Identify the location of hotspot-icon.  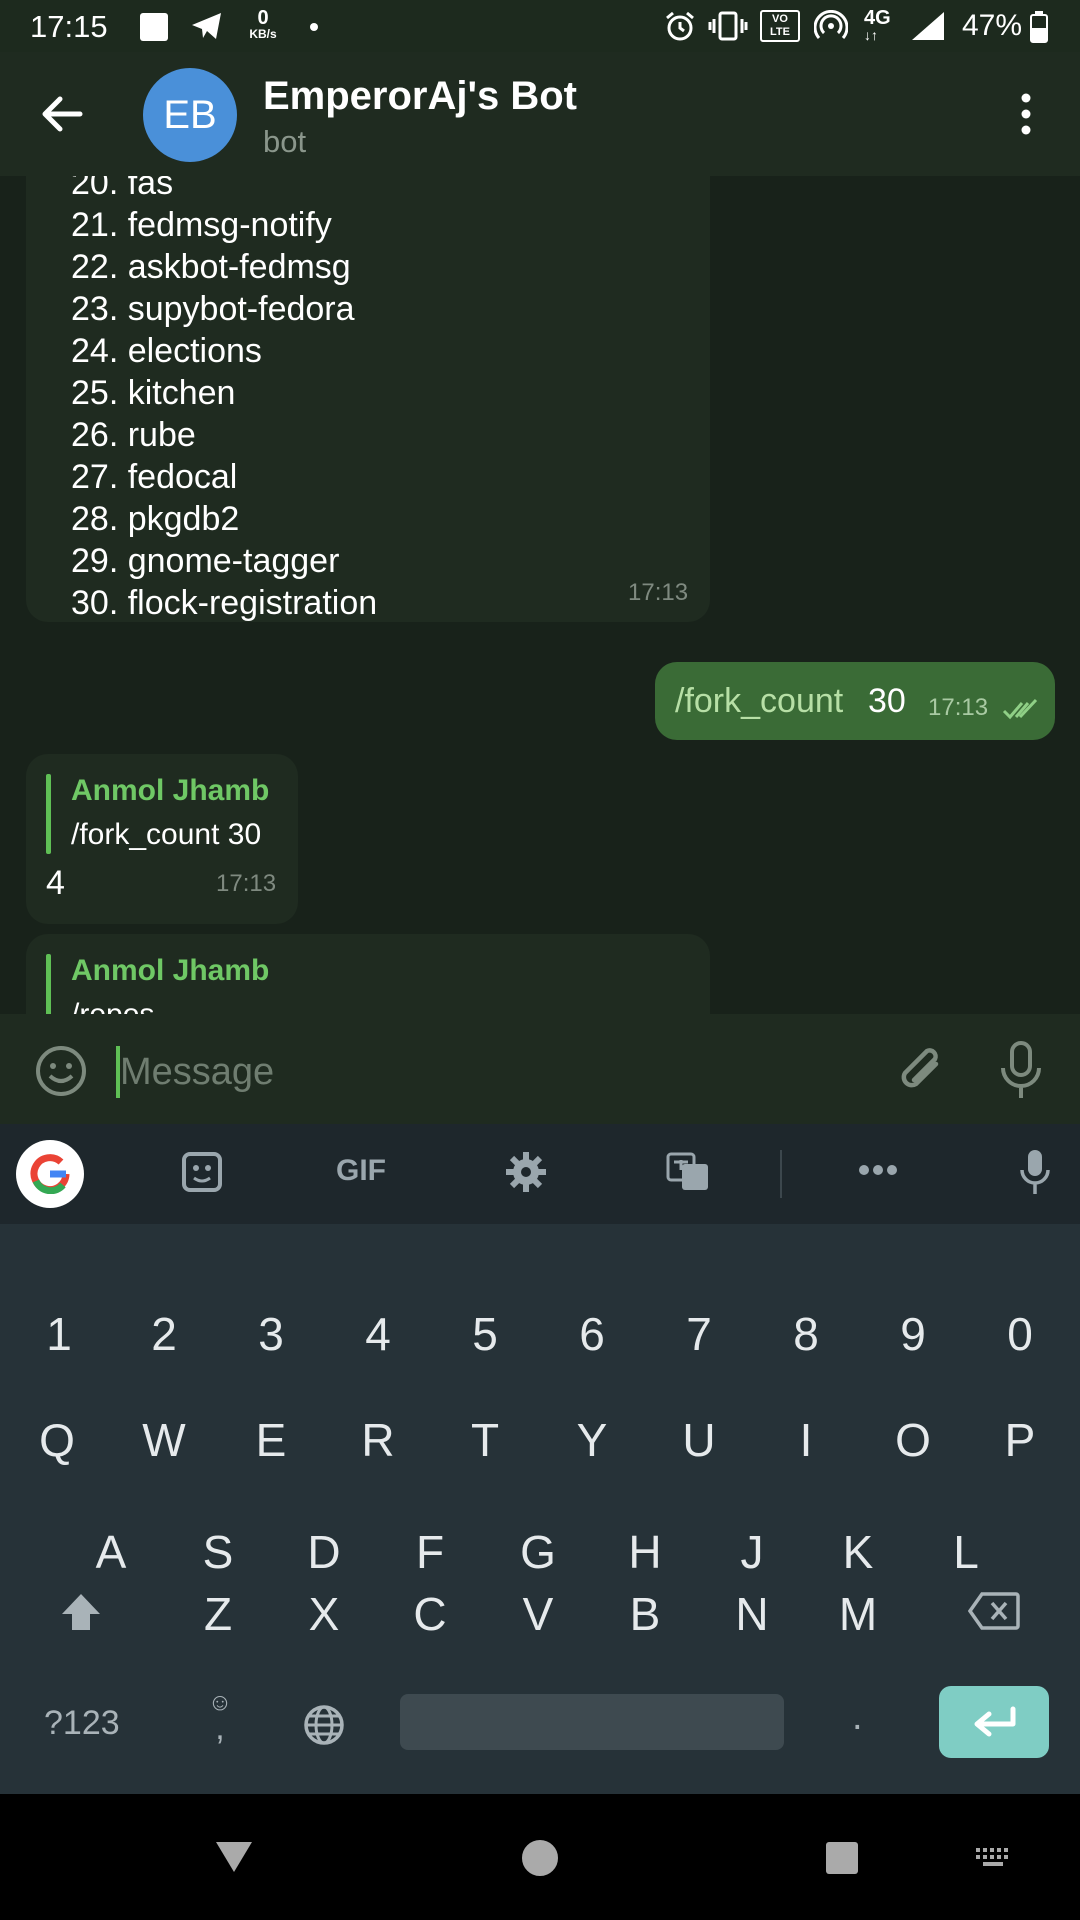
(831, 24).